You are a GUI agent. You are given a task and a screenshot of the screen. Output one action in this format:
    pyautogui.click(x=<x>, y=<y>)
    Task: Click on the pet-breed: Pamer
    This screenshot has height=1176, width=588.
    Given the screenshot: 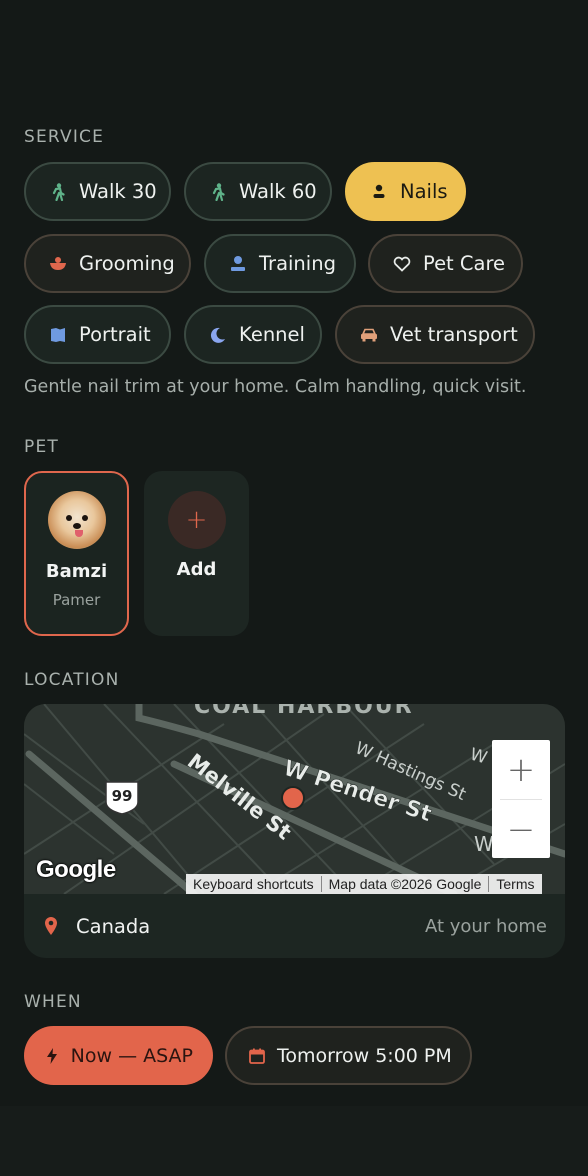 What is the action you would take?
    pyautogui.click(x=76, y=600)
    